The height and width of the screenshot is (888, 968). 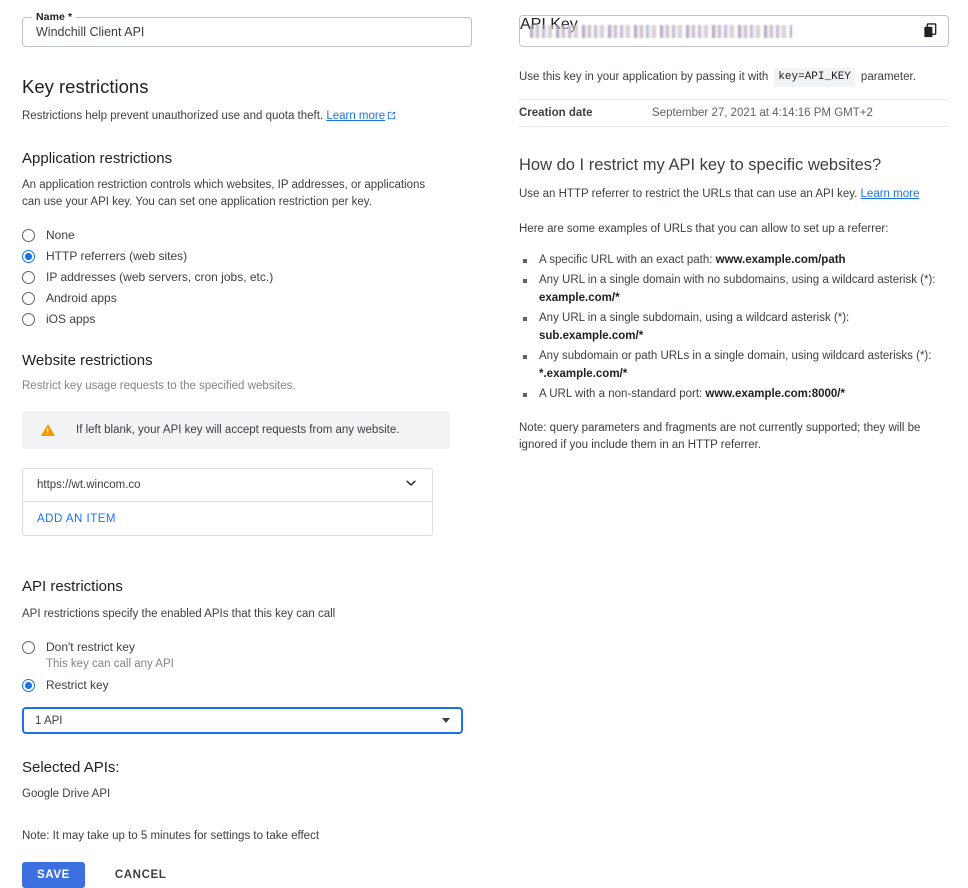 I want to click on action-buttons: SAVE CANCEL, so click(x=247, y=875).